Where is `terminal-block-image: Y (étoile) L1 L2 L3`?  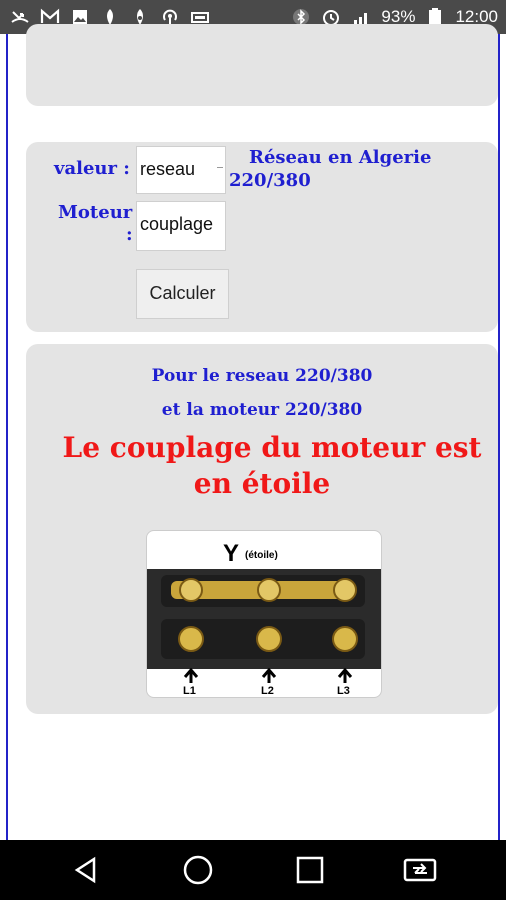
terminal-block-image: Y (étoile) L1 L2 L3 is located at coordinates (264, 618).